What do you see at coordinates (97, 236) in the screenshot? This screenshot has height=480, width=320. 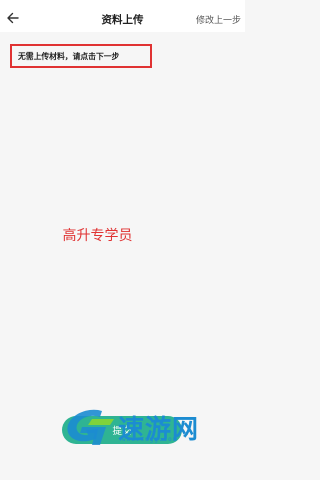 I see `student-type-label: 高升专学员` at bounding box center [97, 236].